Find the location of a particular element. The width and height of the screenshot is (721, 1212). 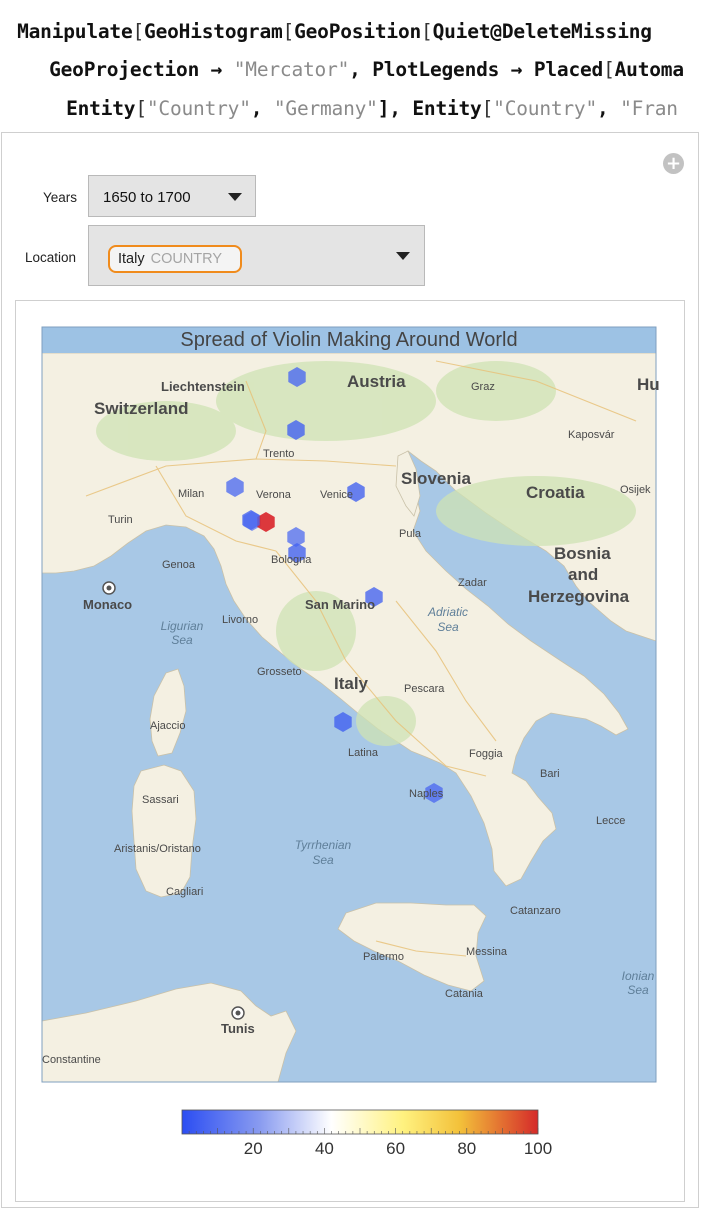

location-popup-menu: Italy COUNTRY is located at coordinates (256, 255).